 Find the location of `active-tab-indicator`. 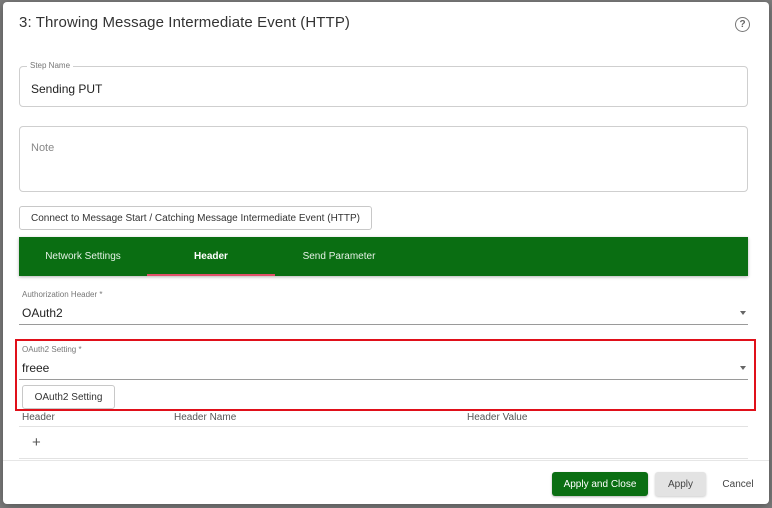

active-tab-indicator is located at coordinates (211, 275).